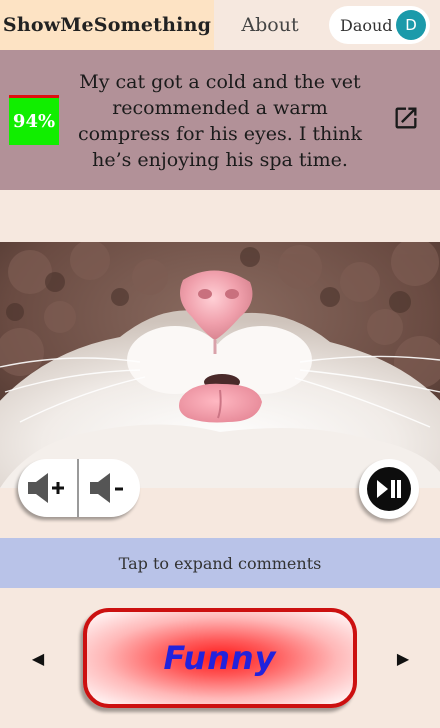 This screenshot has height=728, width=440. I want to click on volume-up-icon, so click(45, 488).